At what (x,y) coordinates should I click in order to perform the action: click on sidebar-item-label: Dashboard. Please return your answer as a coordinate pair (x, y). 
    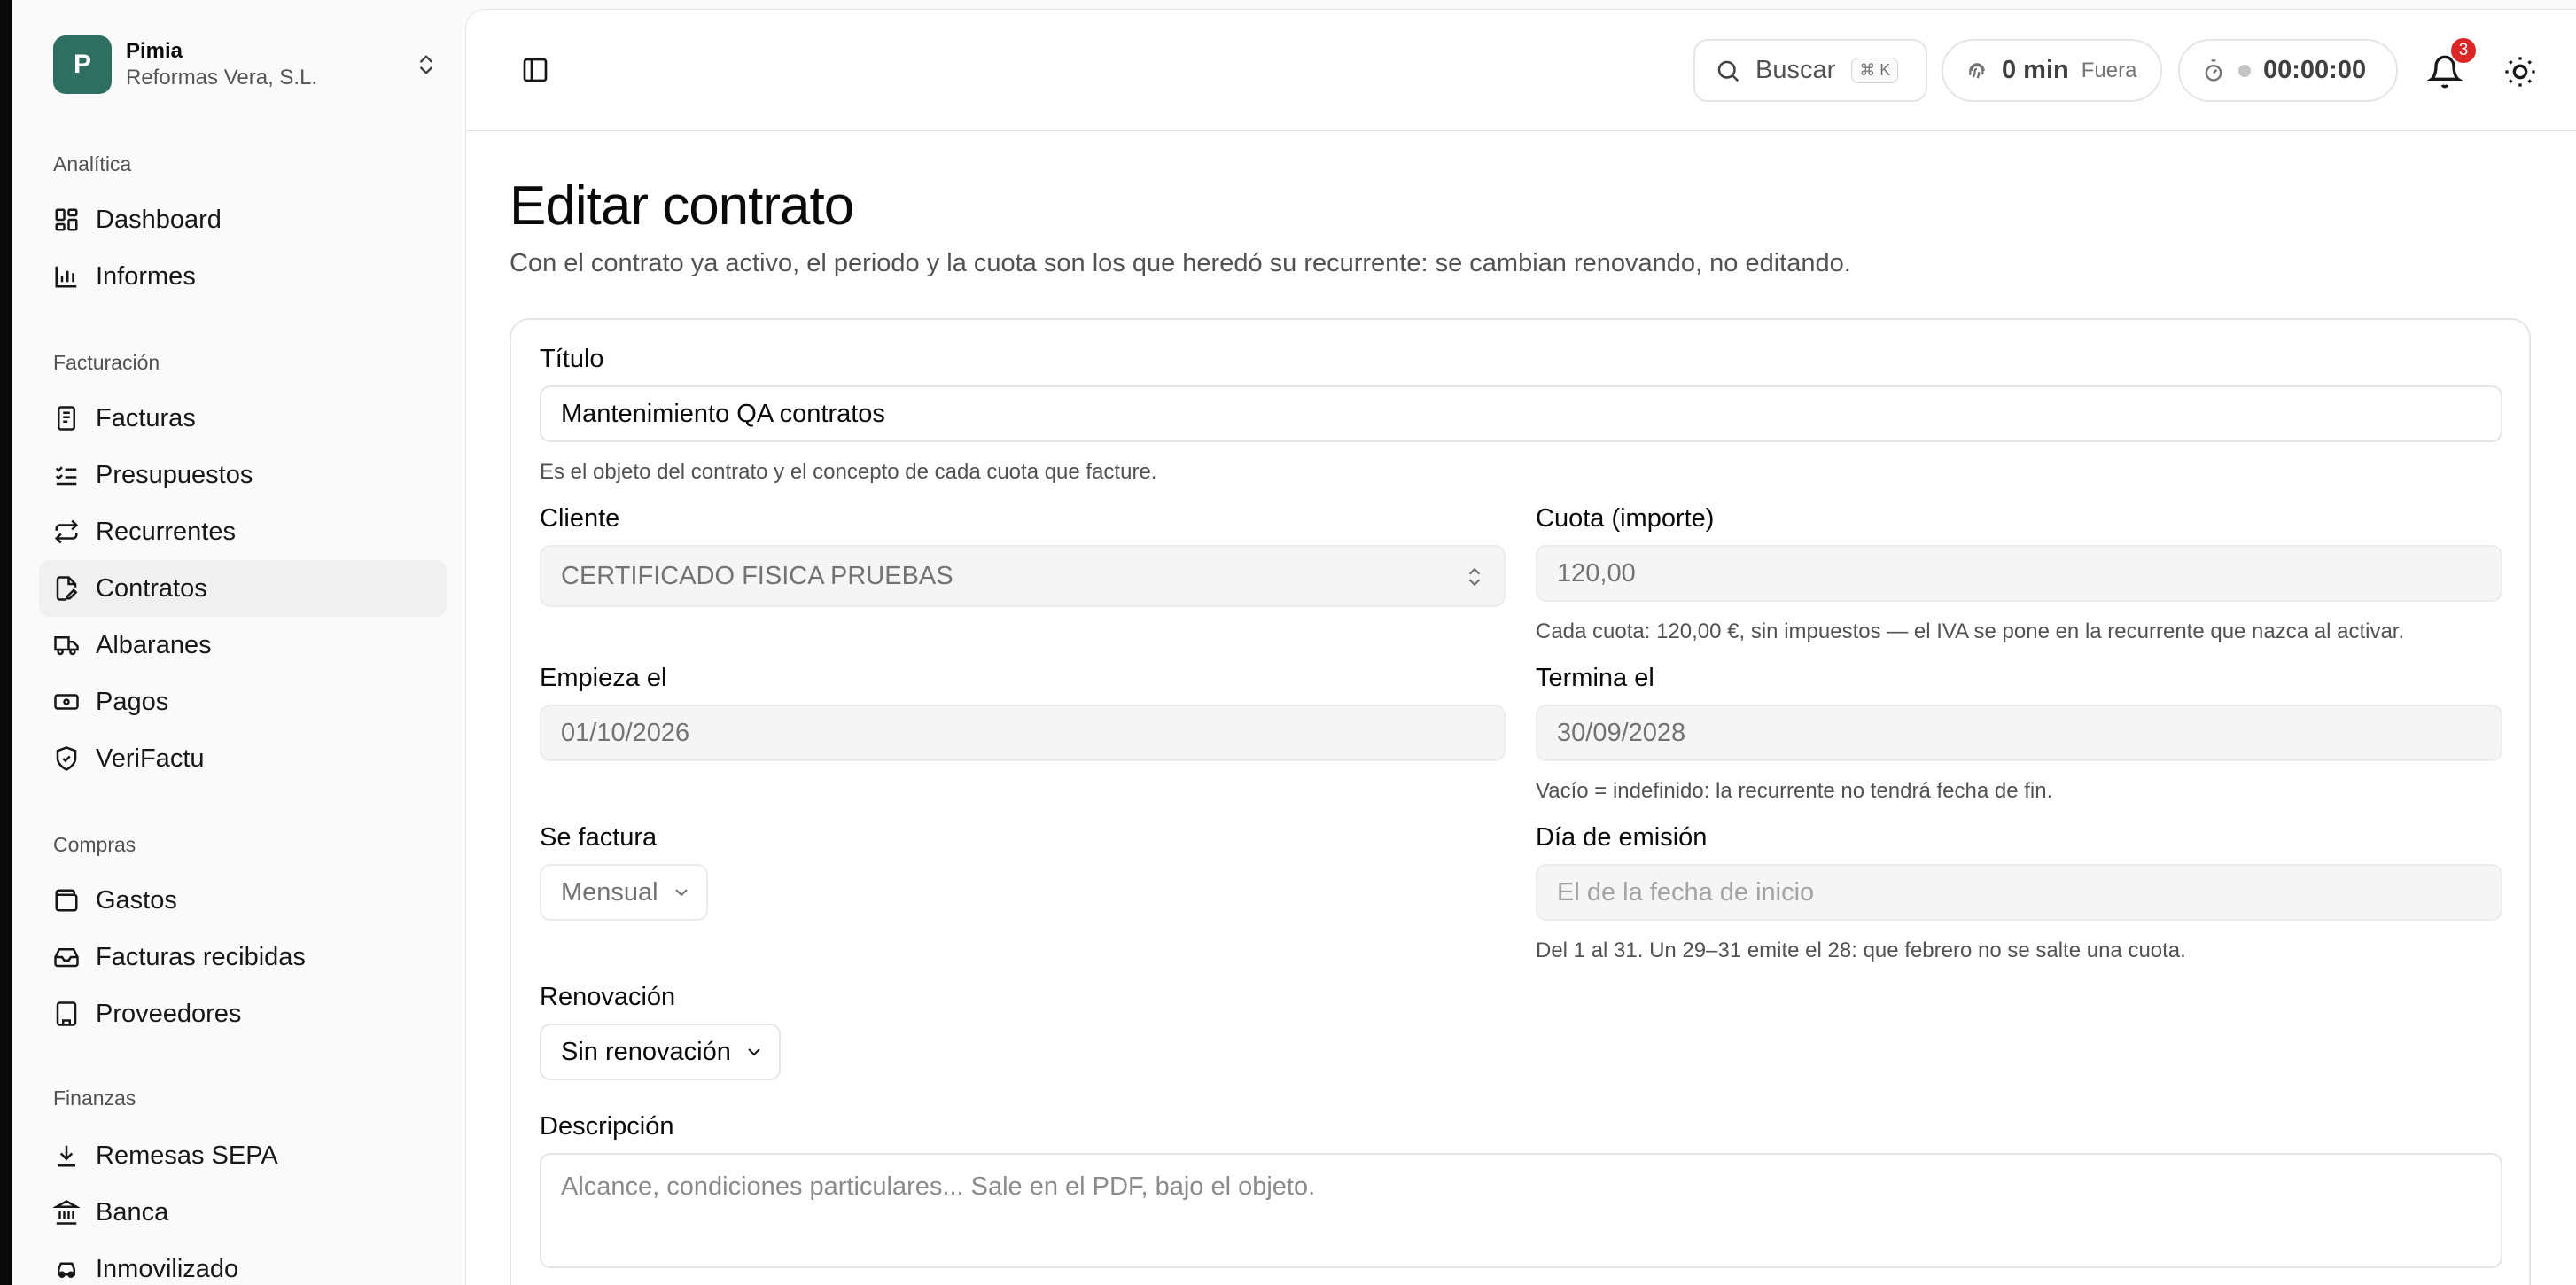
    Looking at the image, I should click on (159, 219).